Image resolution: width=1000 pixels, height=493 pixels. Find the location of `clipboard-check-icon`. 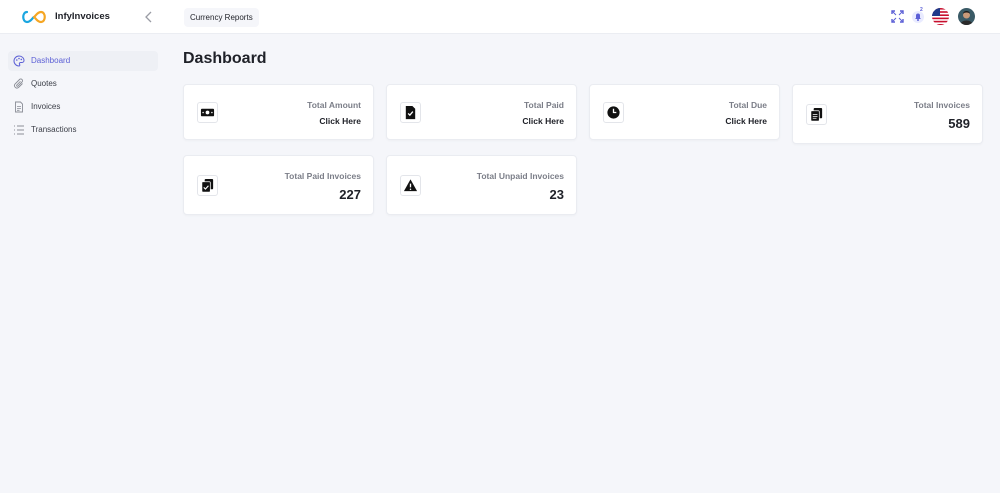

clipboard-check-icon is located at coordinates (207, 185).